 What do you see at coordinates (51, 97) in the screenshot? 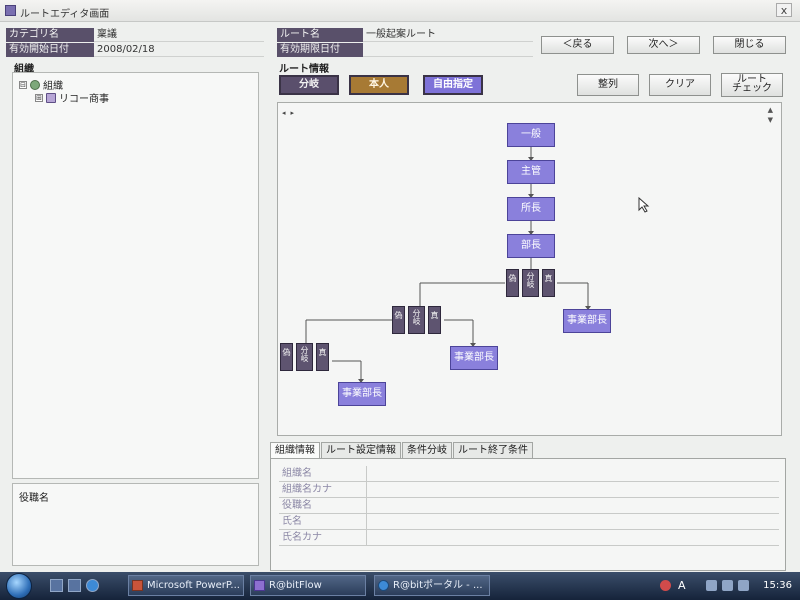
I see `org-folder-icon` at bounding box center [51, 97].